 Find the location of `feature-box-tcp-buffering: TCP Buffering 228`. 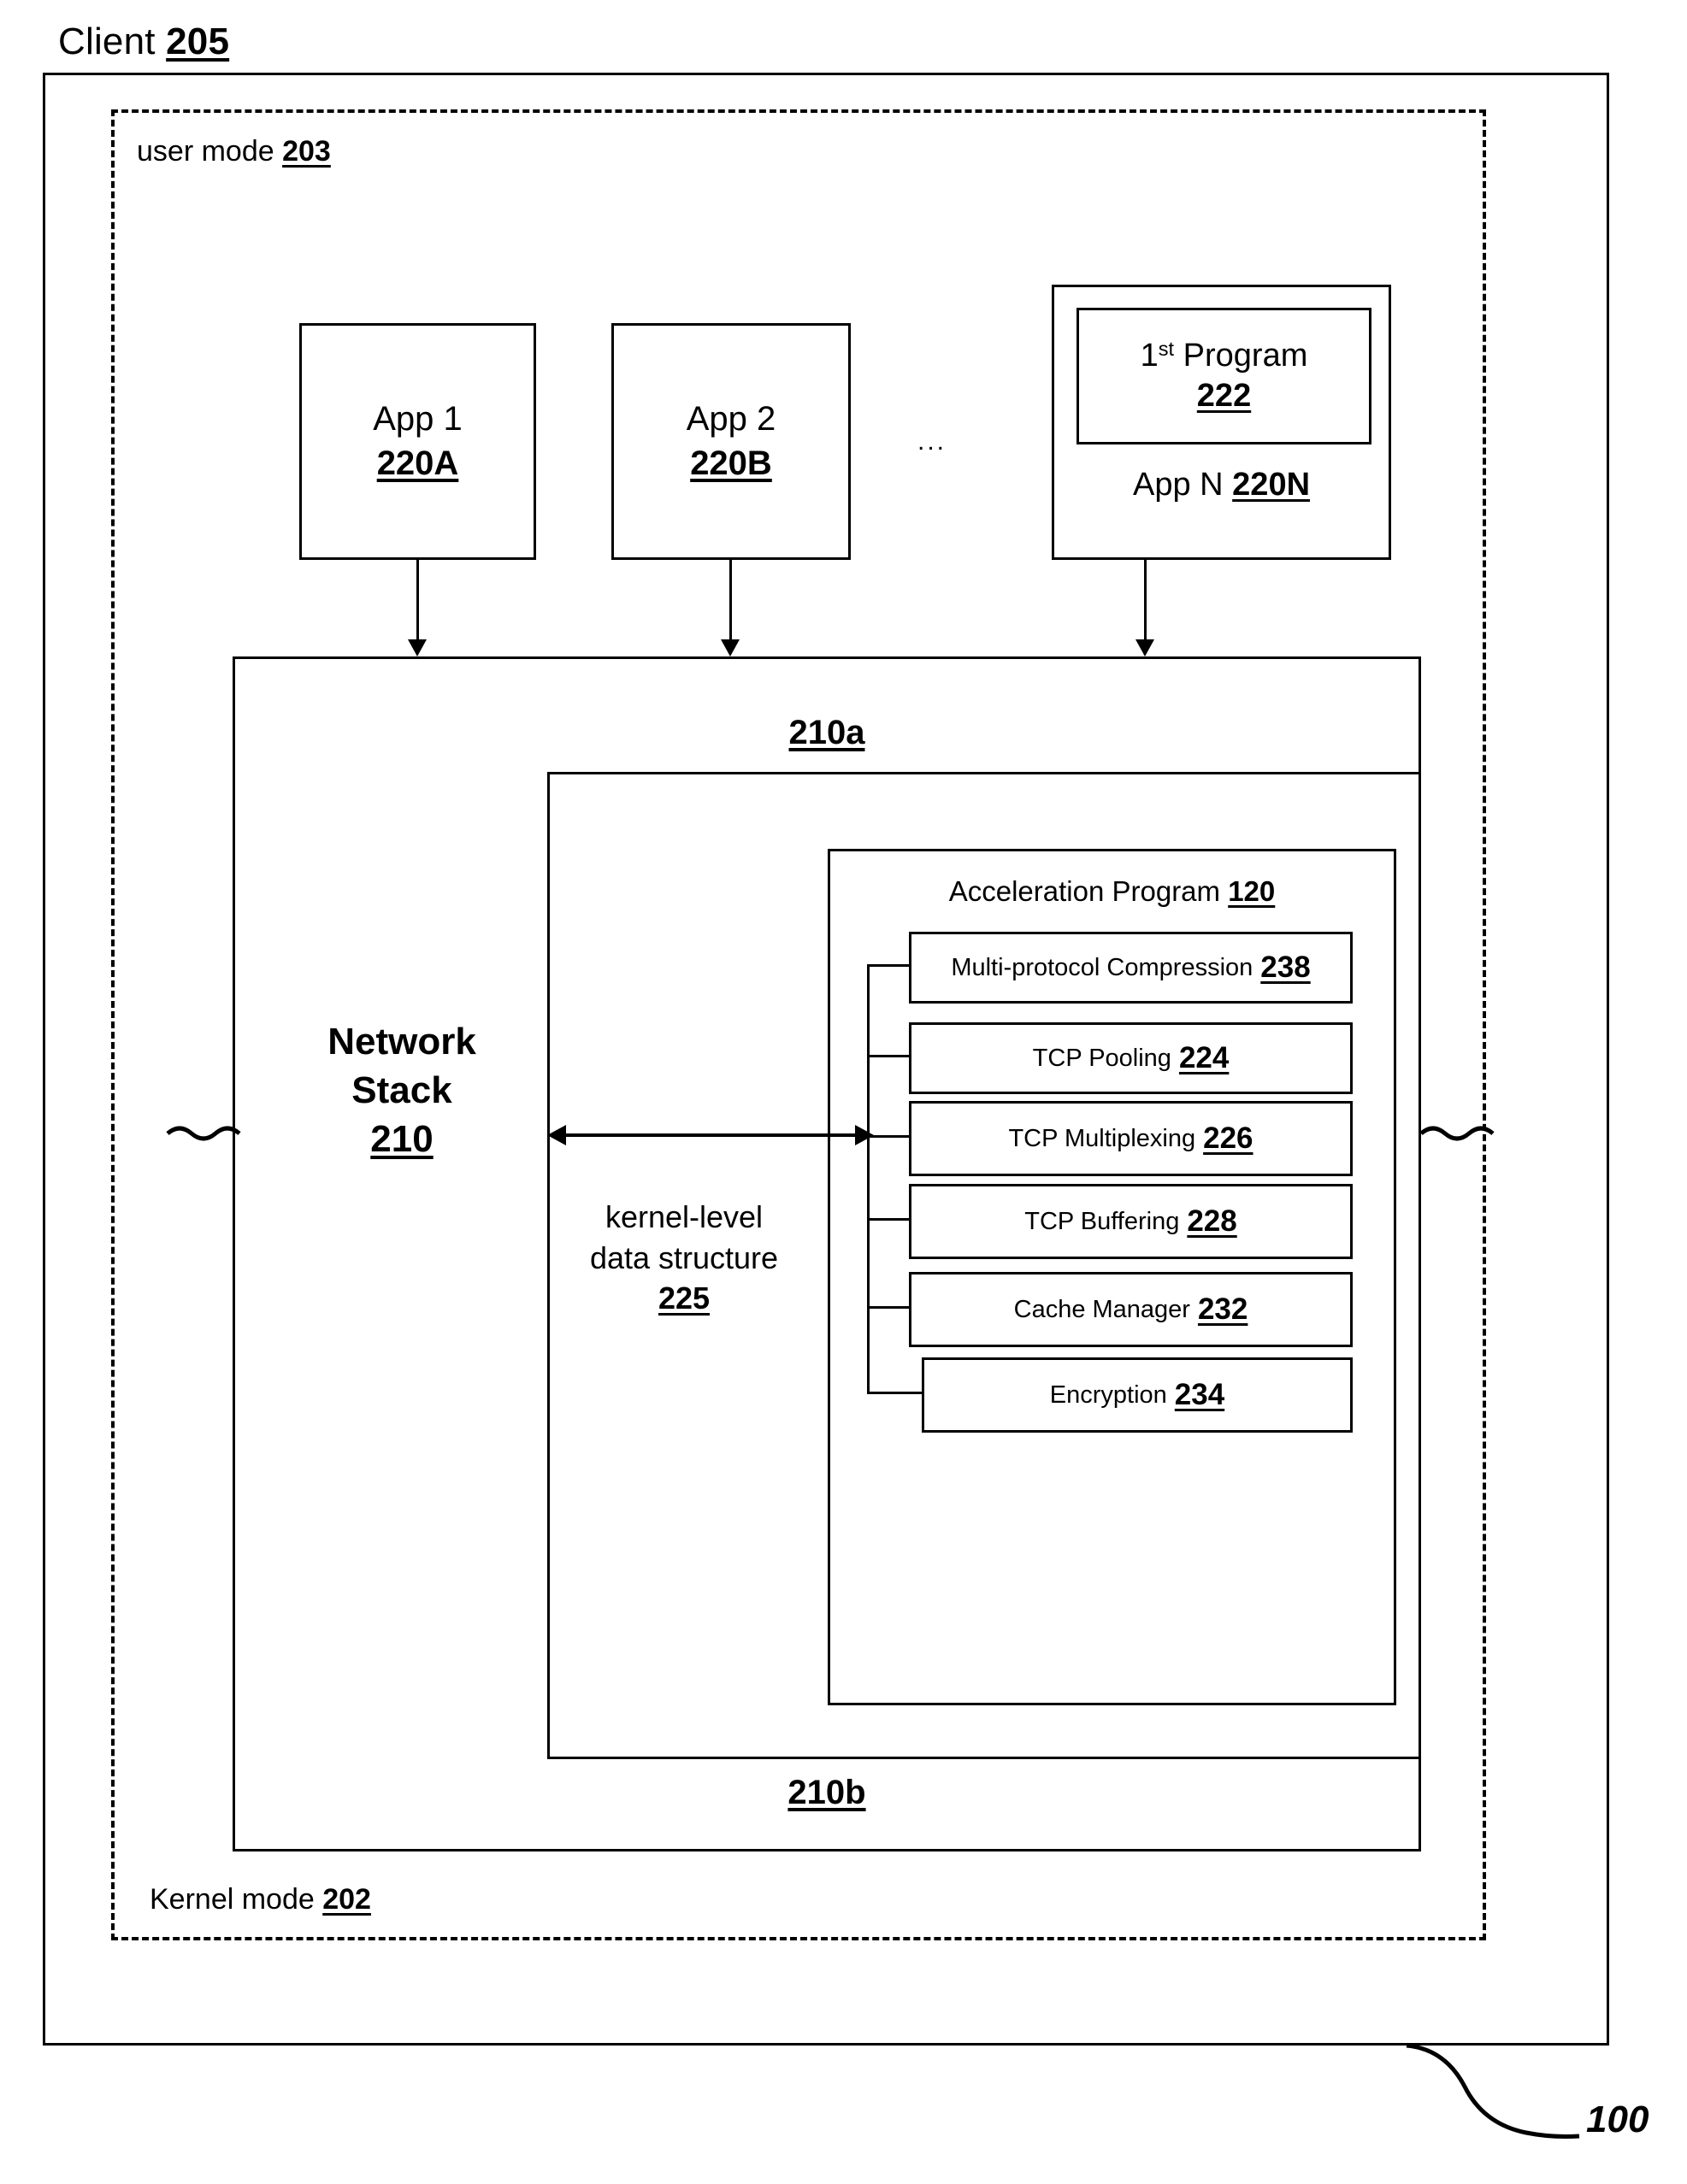

feature-box-tcp-buffering: TCP Buffering 228 is located at coordinates (1131, 1221).